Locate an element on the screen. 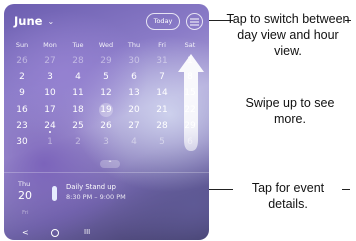 The height and width of the screenshot is (241, 356). day-number: 10 is located at coordinates (50, 93).